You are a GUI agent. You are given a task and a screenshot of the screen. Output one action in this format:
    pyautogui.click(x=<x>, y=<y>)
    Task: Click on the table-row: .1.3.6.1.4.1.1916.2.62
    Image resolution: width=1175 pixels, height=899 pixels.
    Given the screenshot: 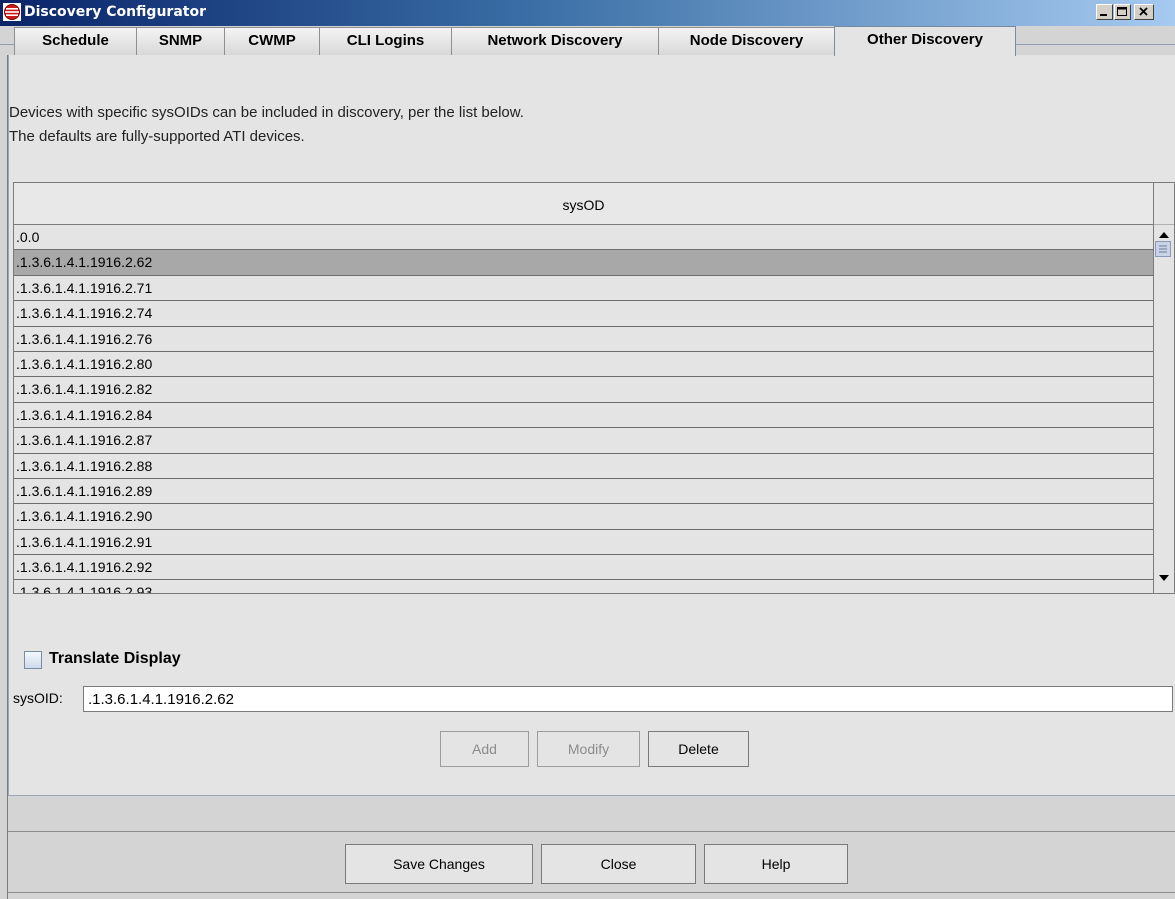 What is the action you would take?
    pyautogui.click(x=584, y=263)
    